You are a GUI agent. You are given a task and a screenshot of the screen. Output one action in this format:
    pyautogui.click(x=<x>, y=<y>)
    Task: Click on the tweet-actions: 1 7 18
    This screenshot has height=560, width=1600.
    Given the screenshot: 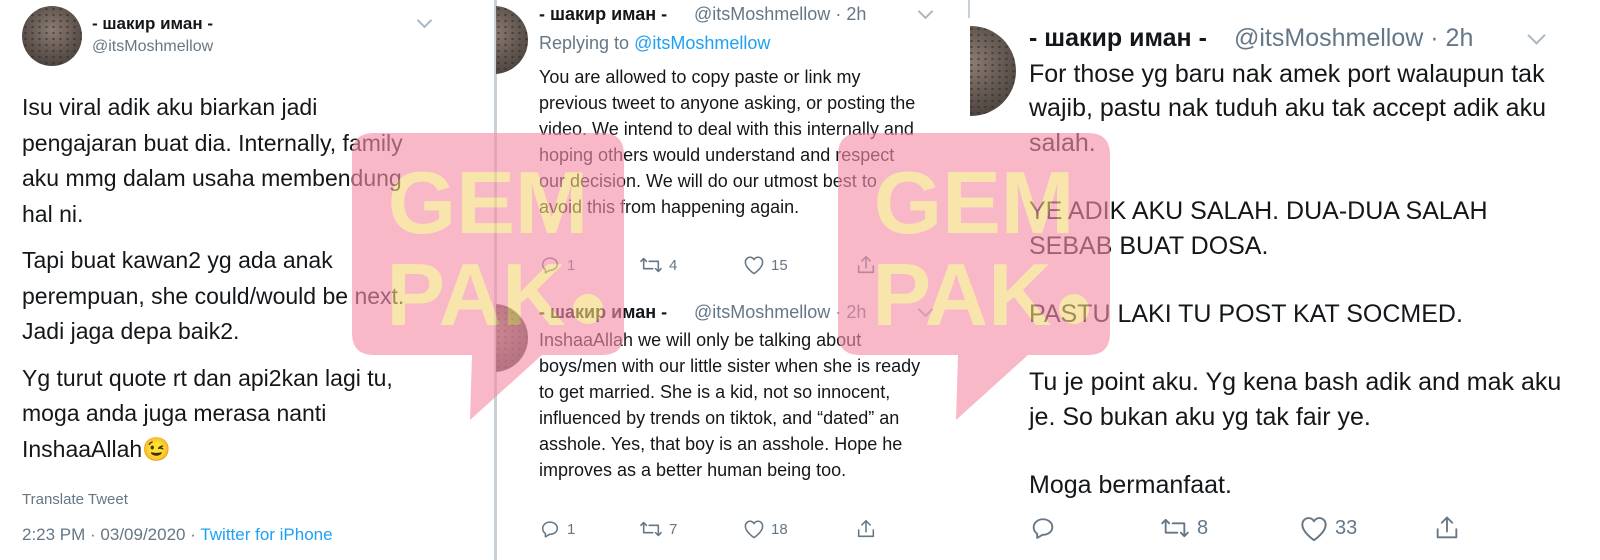 What is the action you would take?
    pyautogui.click(x=708, y=529)
    